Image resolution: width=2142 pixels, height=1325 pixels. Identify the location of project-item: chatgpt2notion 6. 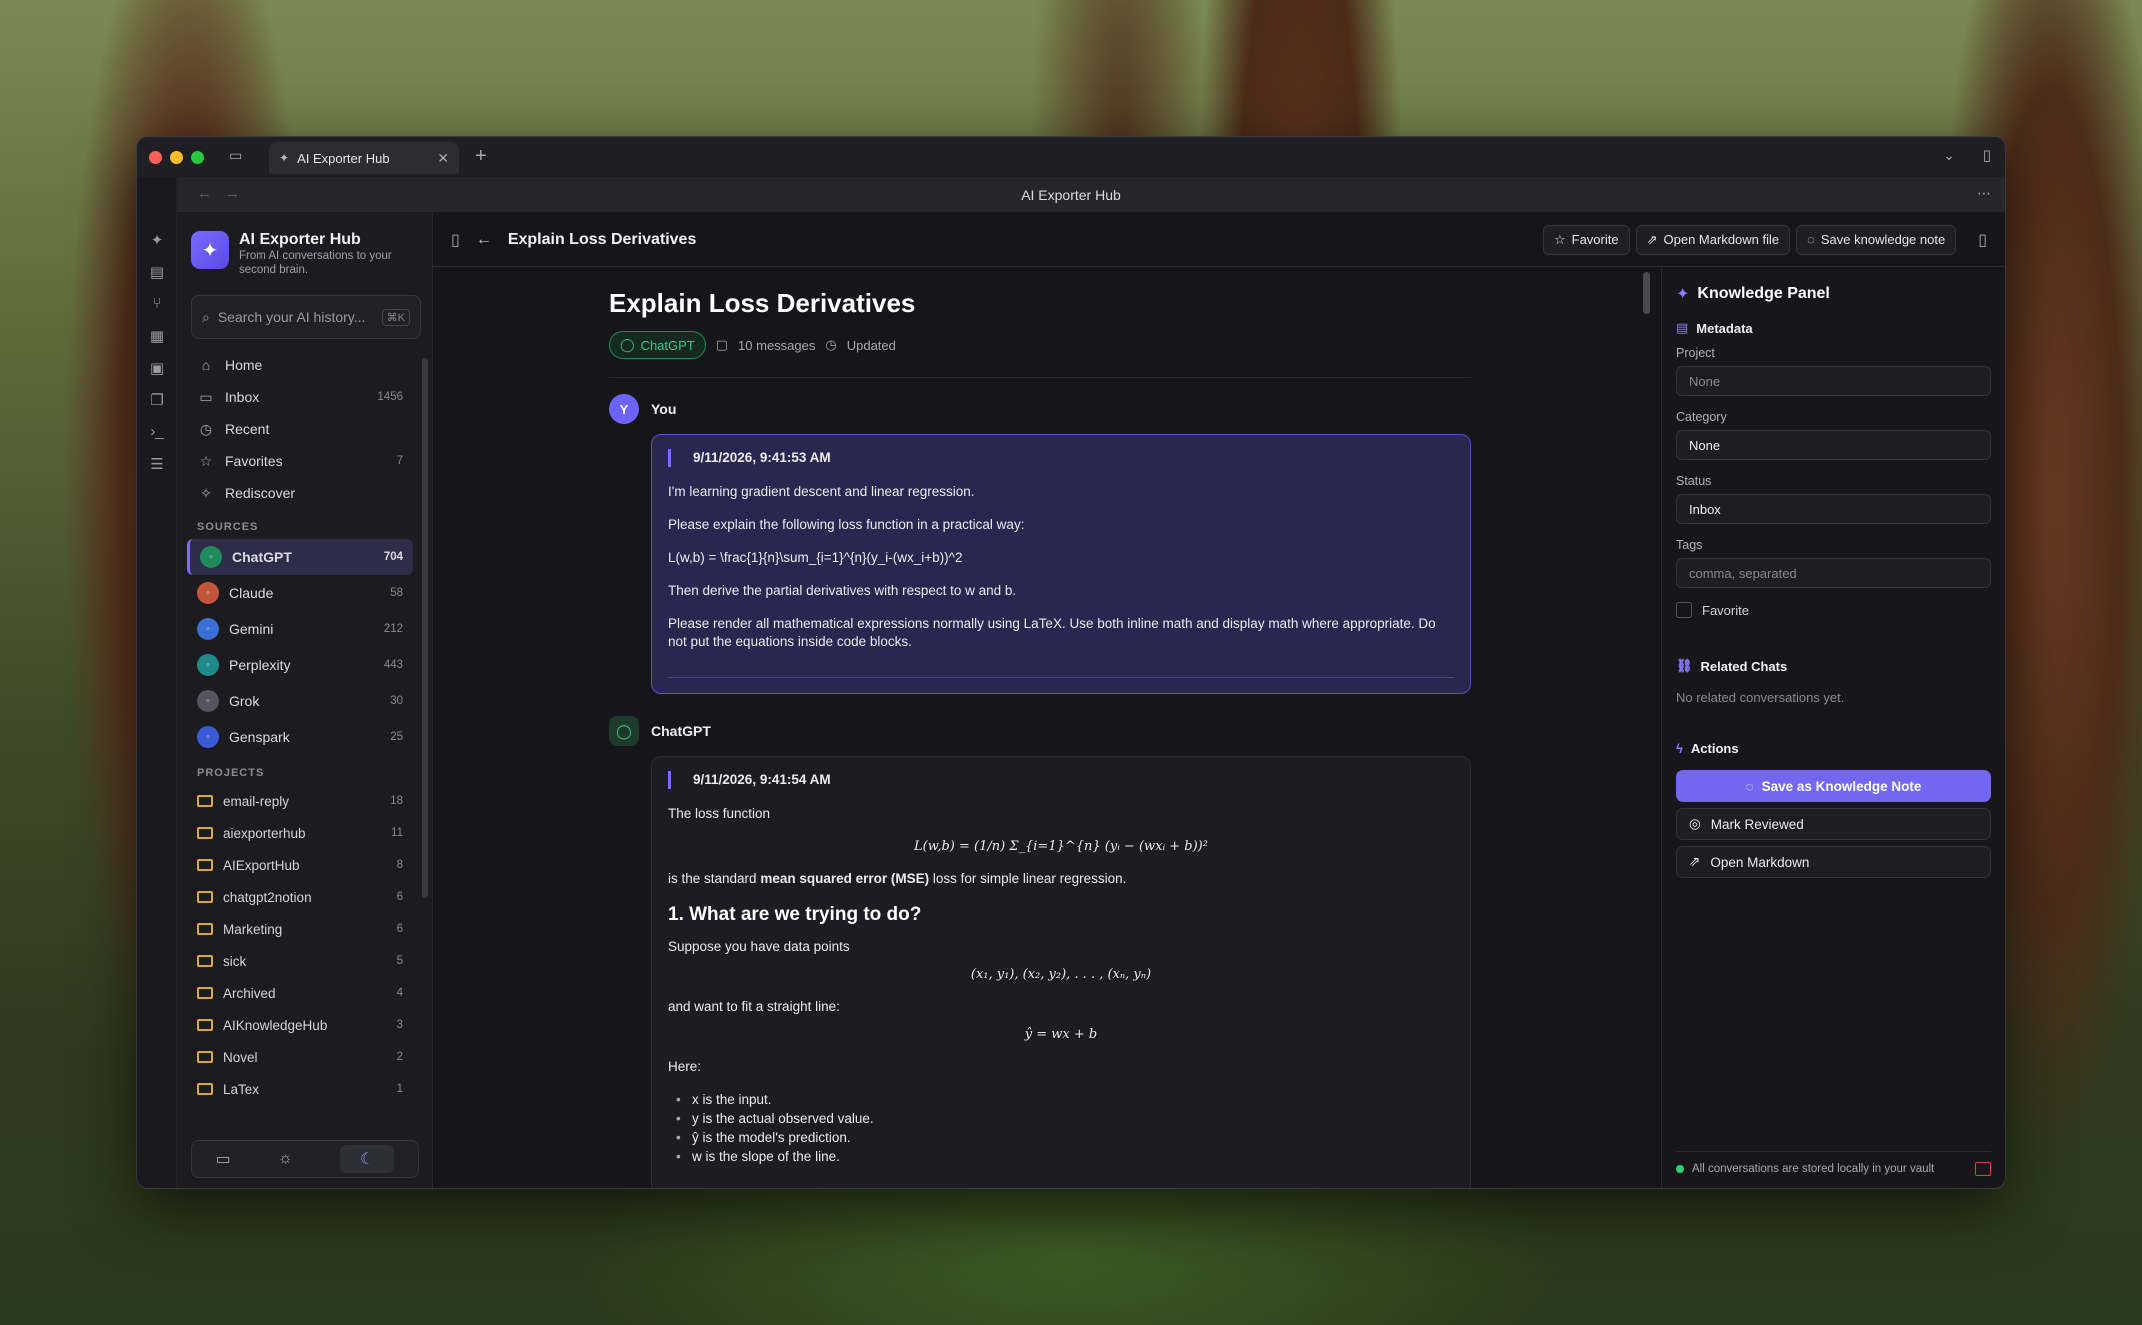
(300, 897).